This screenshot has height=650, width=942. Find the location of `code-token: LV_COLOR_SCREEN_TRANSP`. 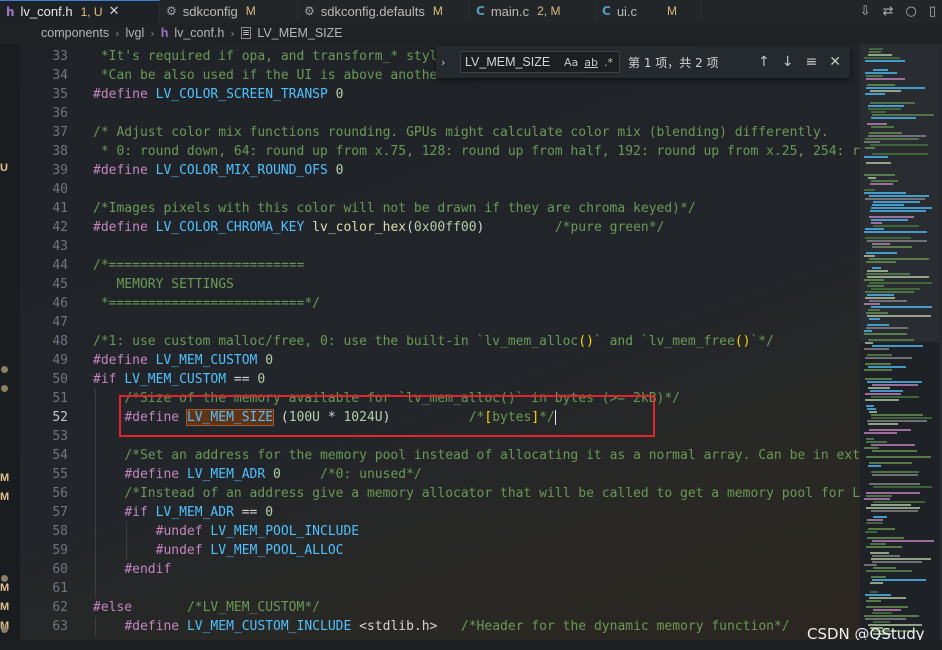

code-token: LV_COLOR_SCREEN_TRANSP is located at coordinates (241, 94).